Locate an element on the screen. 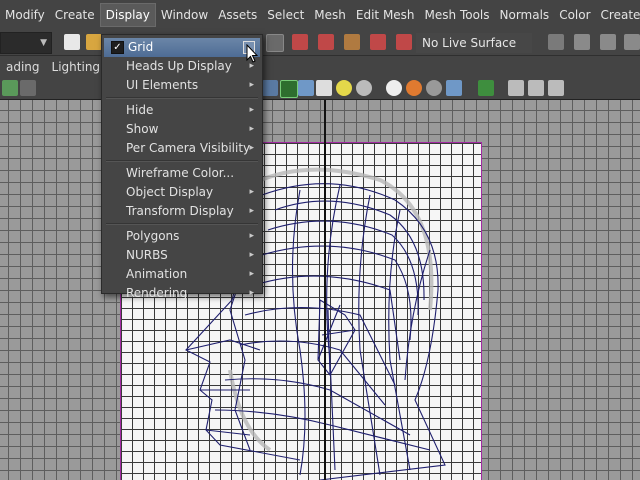 Image resolution: width=640 pixels, height=480 pixels. menu-set-dropdown: ▼ is located at coordinates (26, 43).